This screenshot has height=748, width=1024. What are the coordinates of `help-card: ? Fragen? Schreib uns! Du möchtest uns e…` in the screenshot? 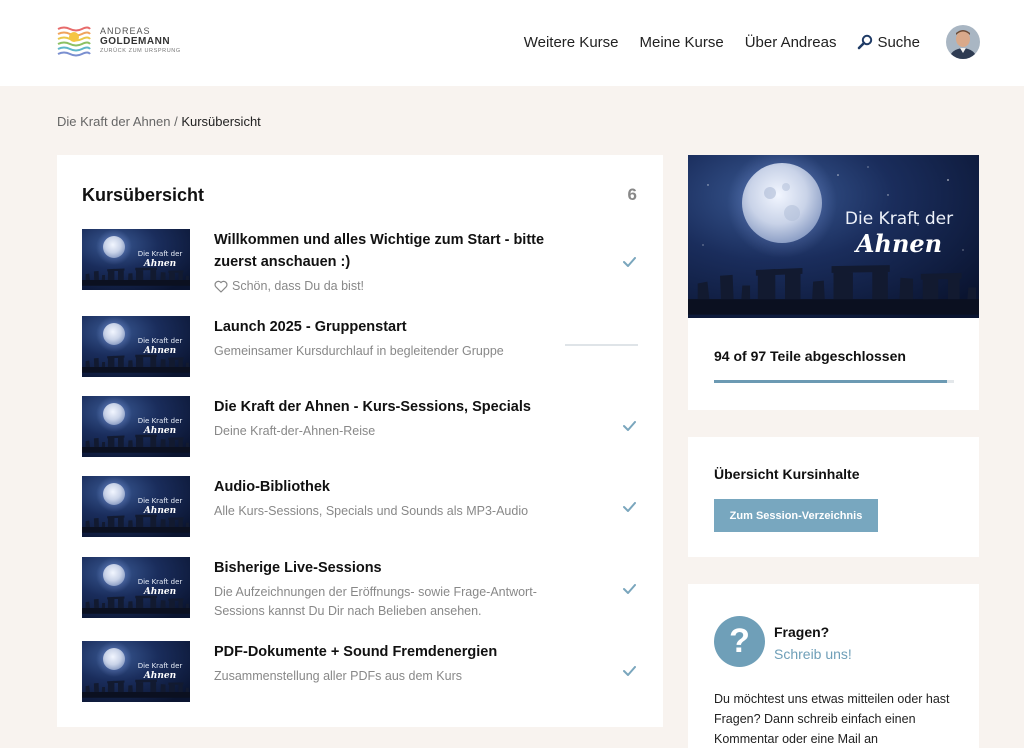 It's located at (833, 666).